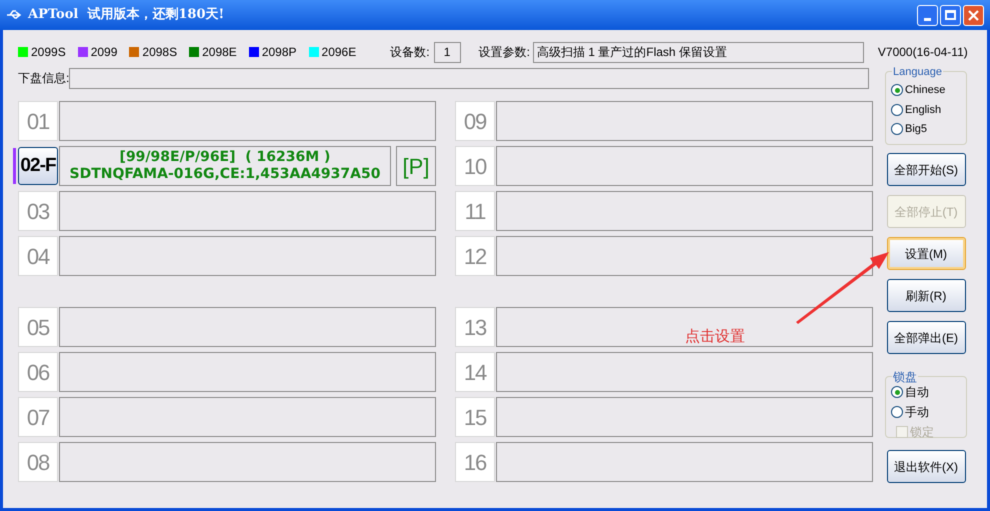  I want to click on lock-option-label: 手动, so click(917, 412).